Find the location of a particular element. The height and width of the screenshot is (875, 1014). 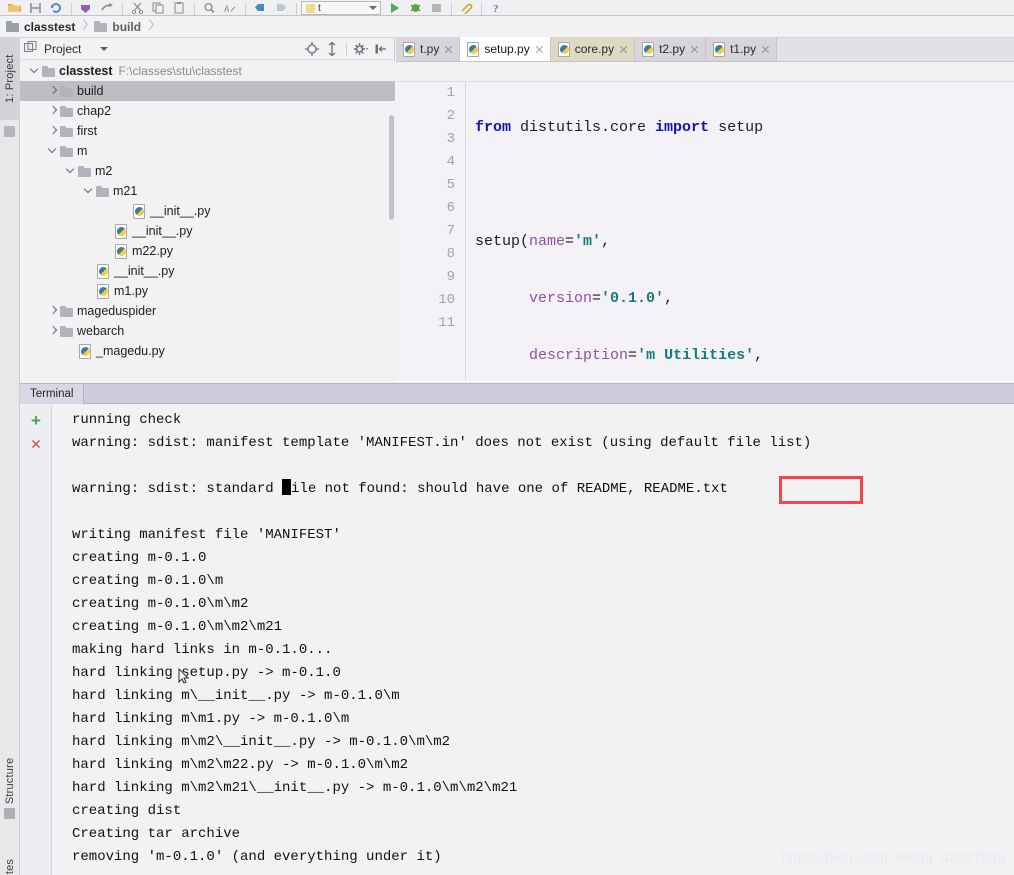

breadcrumb-item-classtest: classtest is located at coordinates (39, 27).